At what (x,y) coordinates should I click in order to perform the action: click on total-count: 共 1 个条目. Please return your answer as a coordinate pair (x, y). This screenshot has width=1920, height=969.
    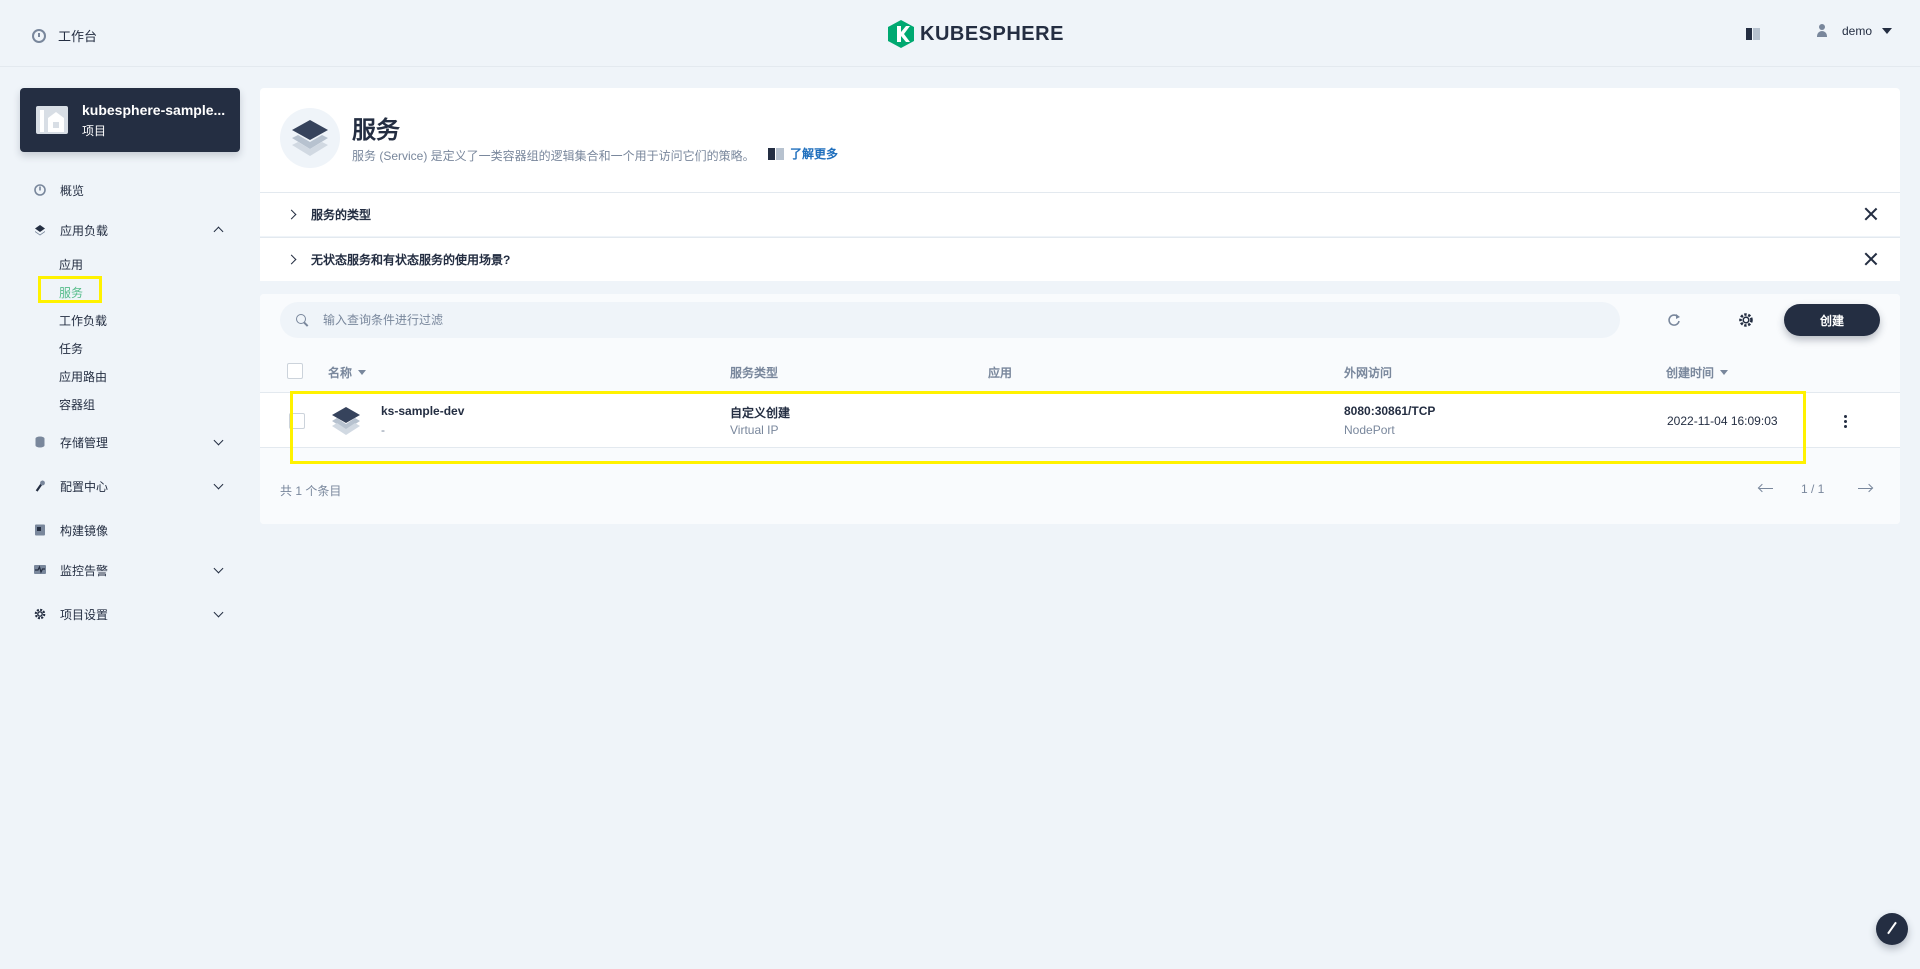
    Looking at the image, I should click on (311, 491).